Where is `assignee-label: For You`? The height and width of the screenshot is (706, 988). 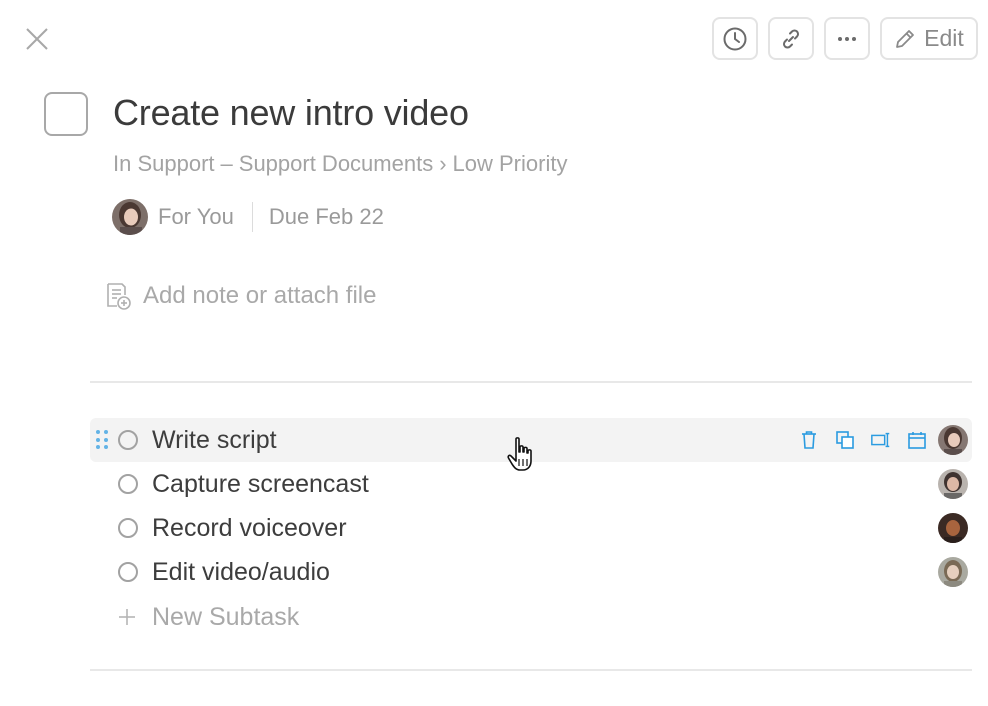
assignee-label: For You is located at coordinates (196, 217).